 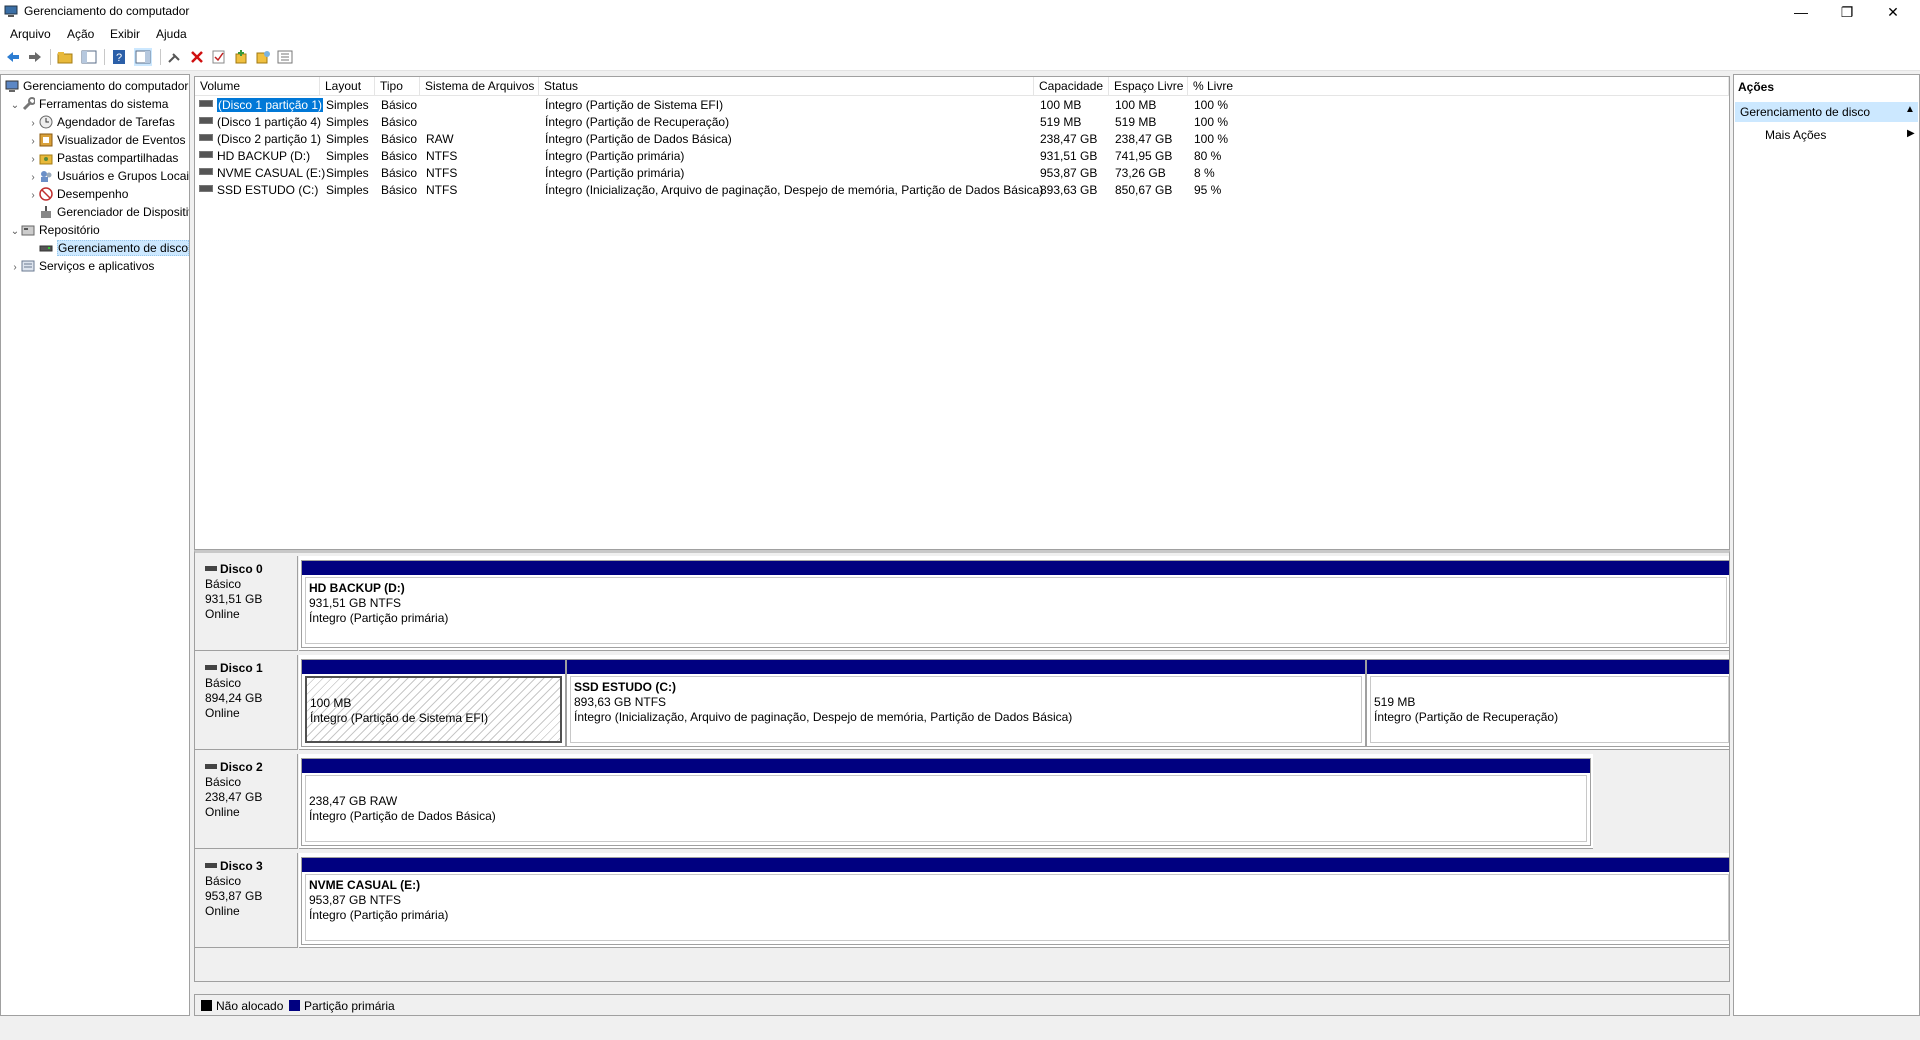 What do you see at coordinates (77, 194) in the screenshot?
I see `tree-item-performance: › Desempenho` at bounding box center [77, 194].